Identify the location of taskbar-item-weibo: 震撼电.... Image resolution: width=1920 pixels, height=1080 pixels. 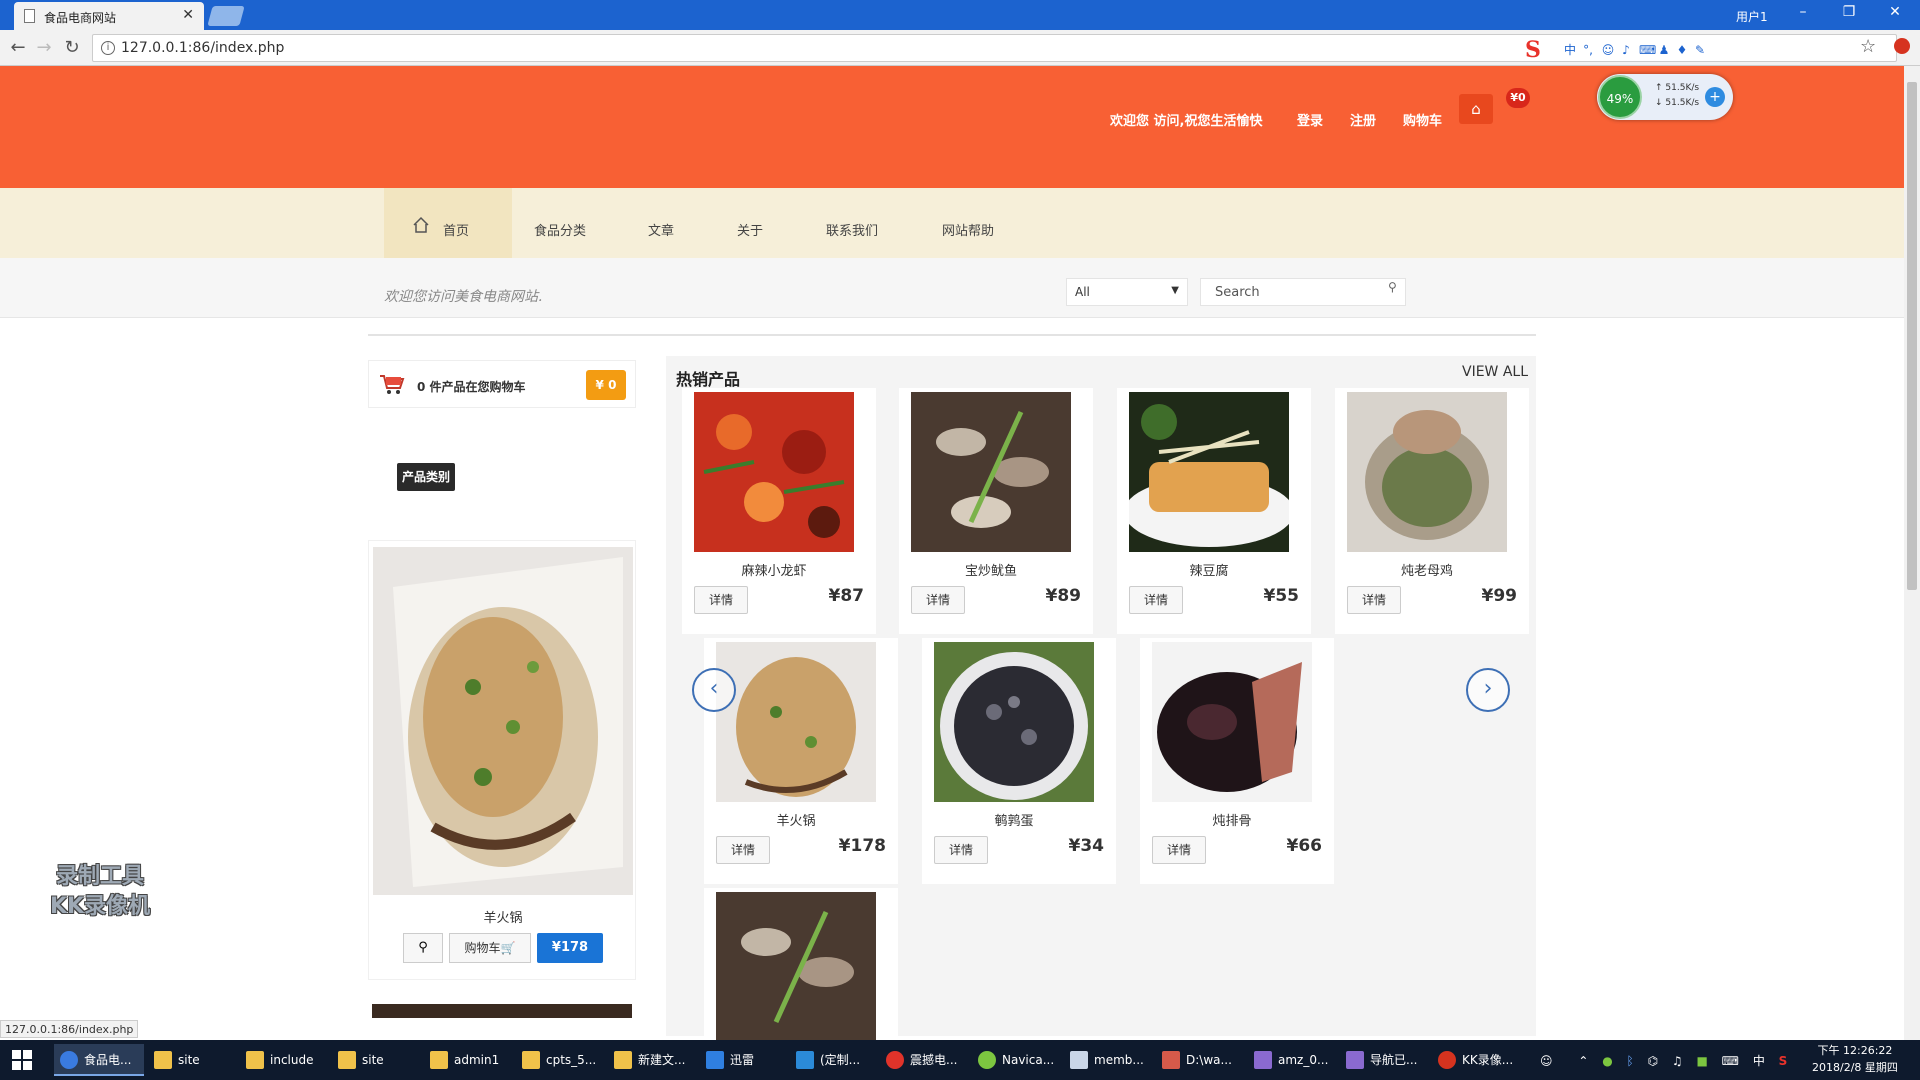
(924, 1060).